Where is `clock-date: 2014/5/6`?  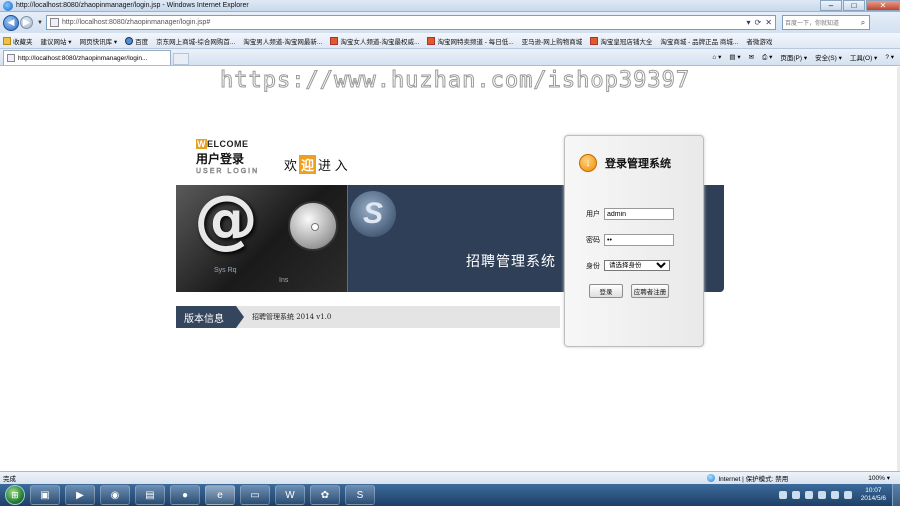
clock-date: 2014/5/6 is located at coordinates (873, 498).